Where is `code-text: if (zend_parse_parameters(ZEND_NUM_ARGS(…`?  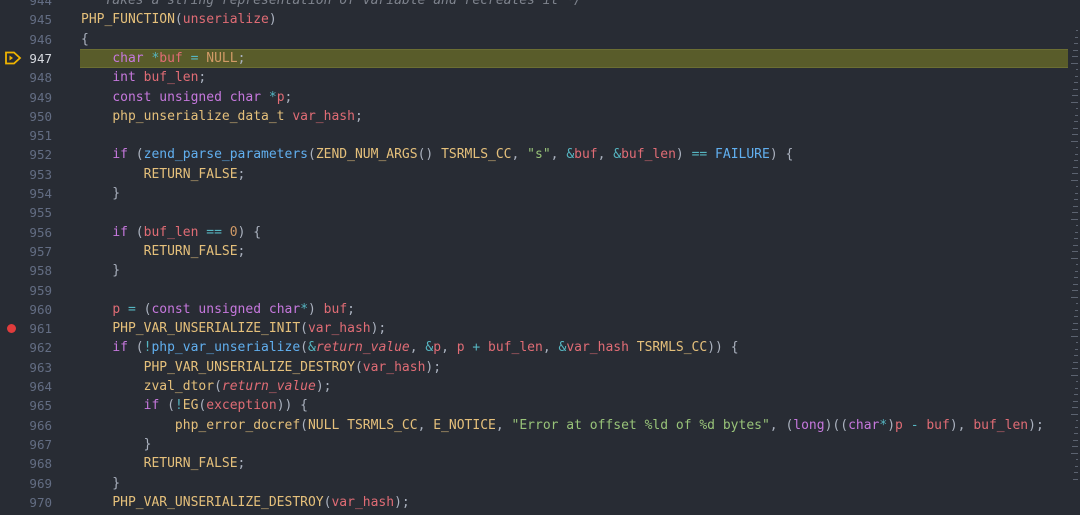 code-text: if (zend_parse_parameters(ZEND_NUM_ARGS(… is located at coordinates (580, 154).